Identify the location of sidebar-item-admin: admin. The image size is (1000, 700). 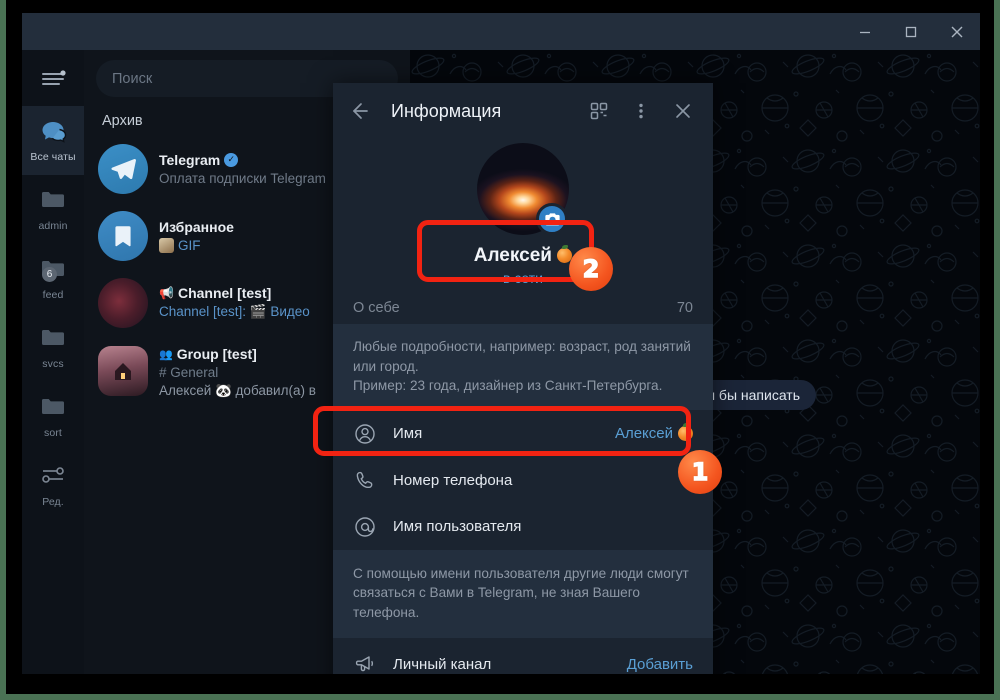
(53, 209).